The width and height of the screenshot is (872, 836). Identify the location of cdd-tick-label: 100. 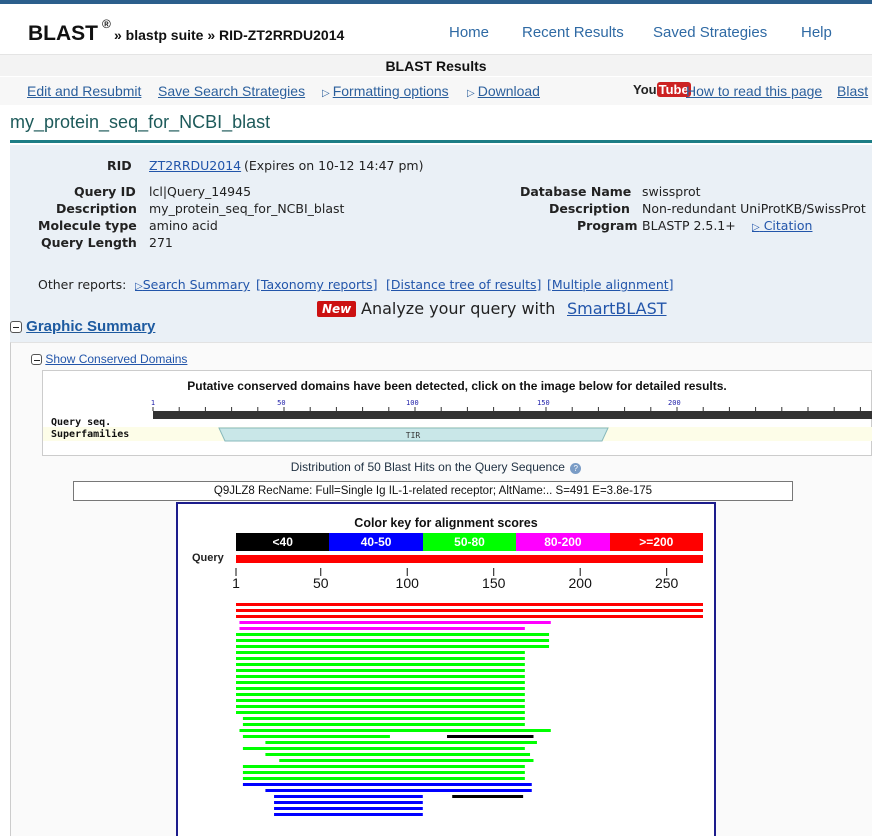
(412, 403).